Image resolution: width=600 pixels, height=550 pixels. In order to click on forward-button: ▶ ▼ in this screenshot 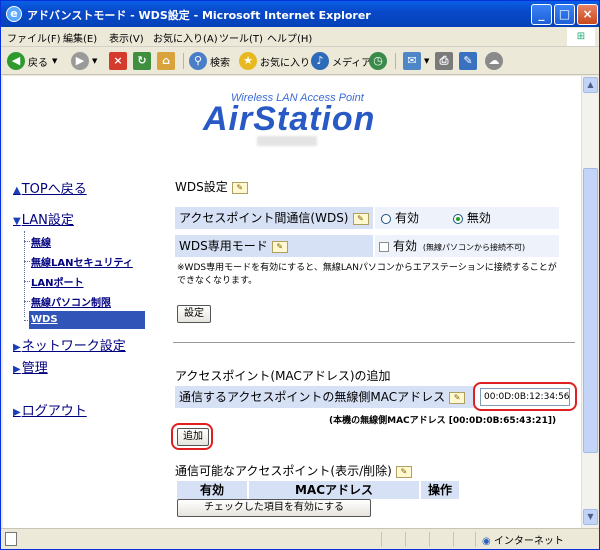, I will do `click(84, 61)`.